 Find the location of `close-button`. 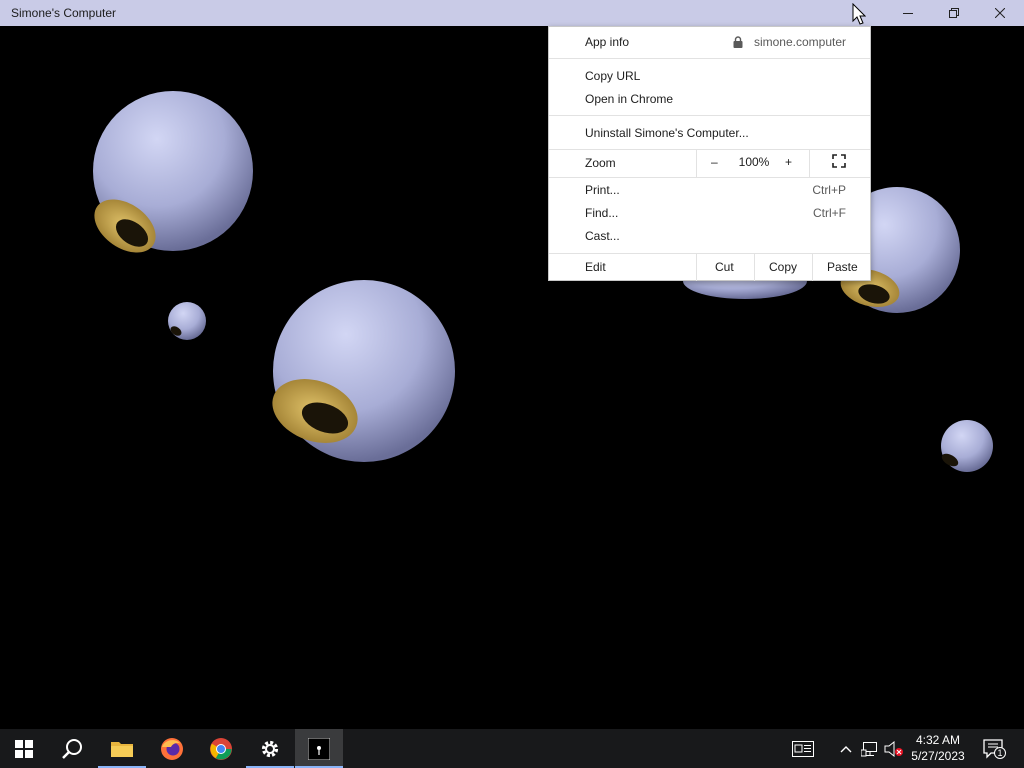

close-button is located at coordinates (1000, 13).